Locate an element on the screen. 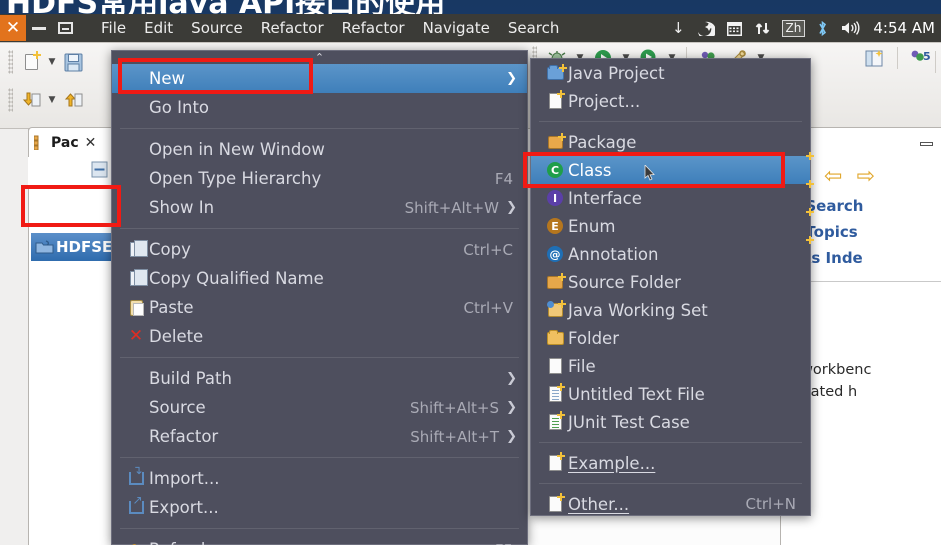 Image resolution: width=941 pixels, height=545 pixels. menu-item-paste: Paste Ctrl+V is located at coordinates (319, 307).